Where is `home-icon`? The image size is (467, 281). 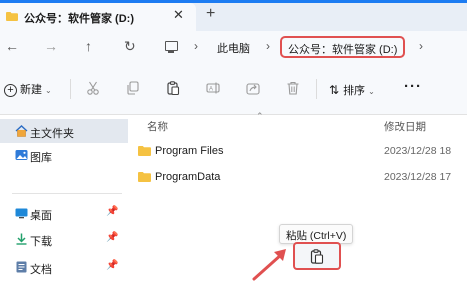
home-icon is located at coordinates (21, 131).